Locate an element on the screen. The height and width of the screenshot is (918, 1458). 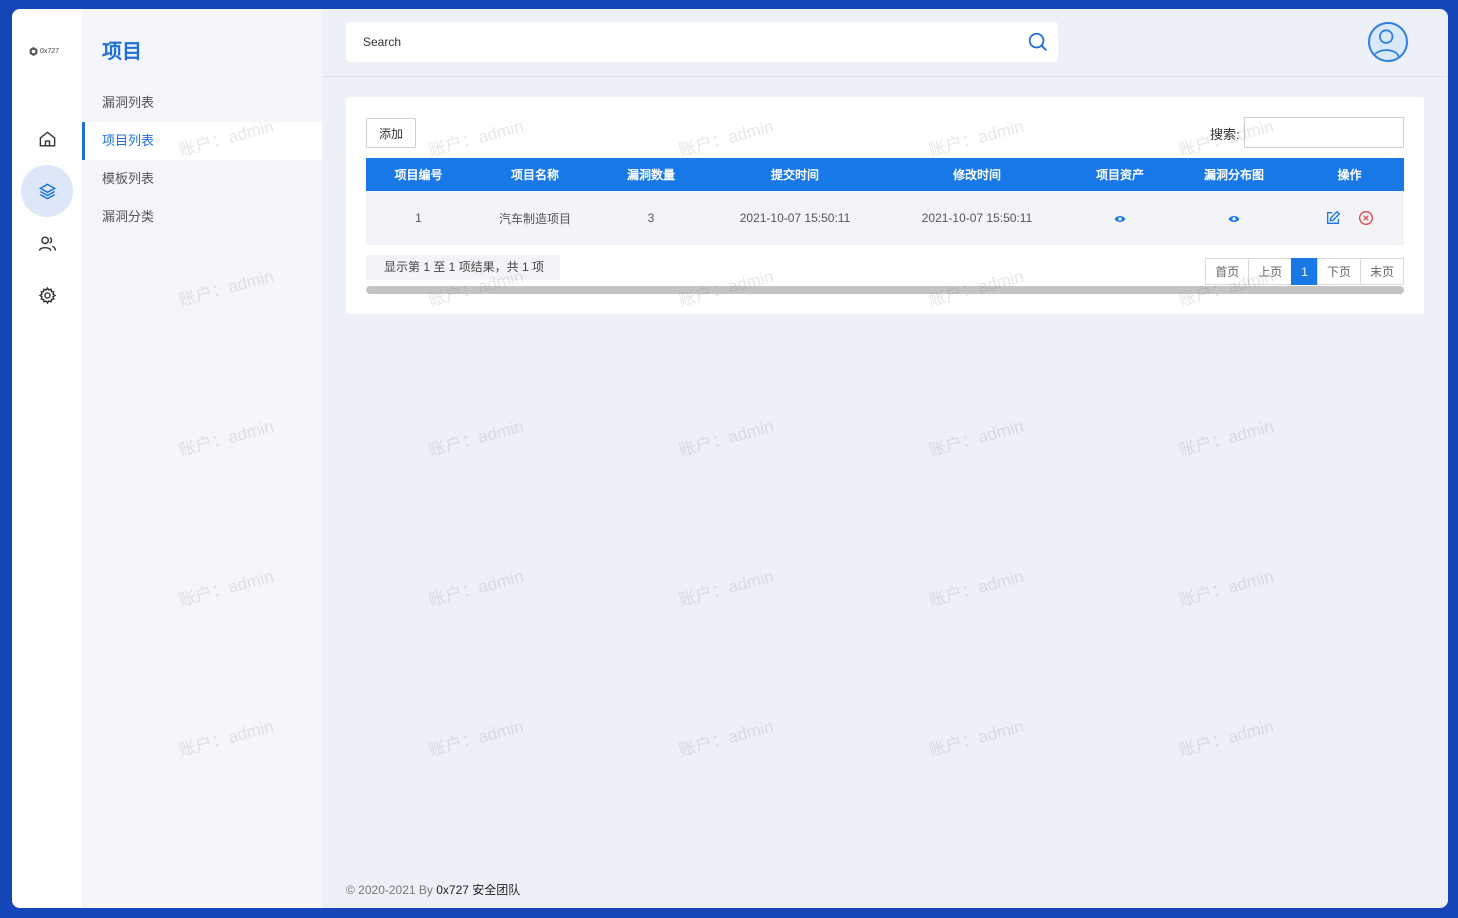
rail-users-button is located at coordinates (47, 243).